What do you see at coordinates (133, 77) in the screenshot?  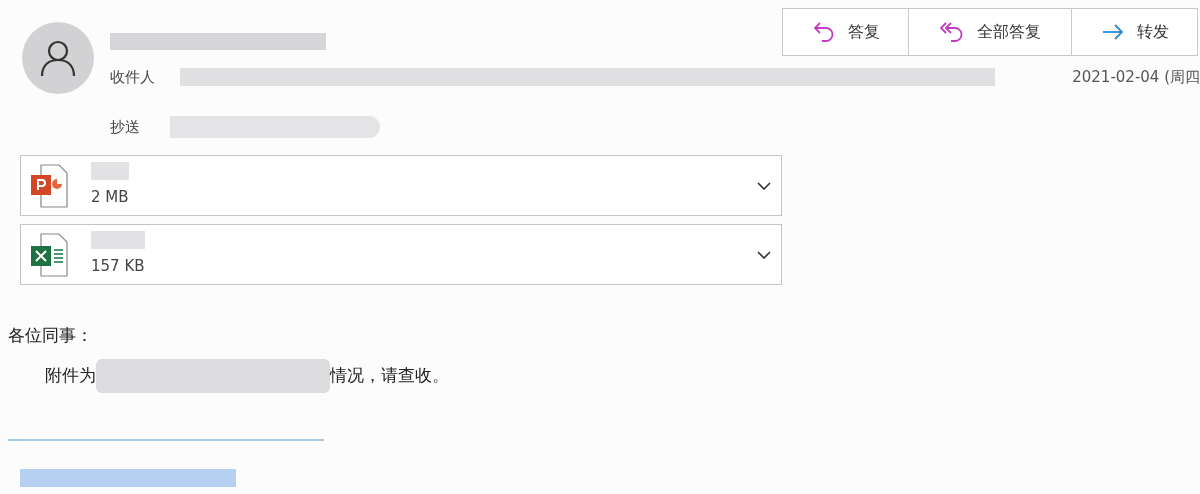 I see `recipients-label: 收件人` at bounding box center [133, 77].